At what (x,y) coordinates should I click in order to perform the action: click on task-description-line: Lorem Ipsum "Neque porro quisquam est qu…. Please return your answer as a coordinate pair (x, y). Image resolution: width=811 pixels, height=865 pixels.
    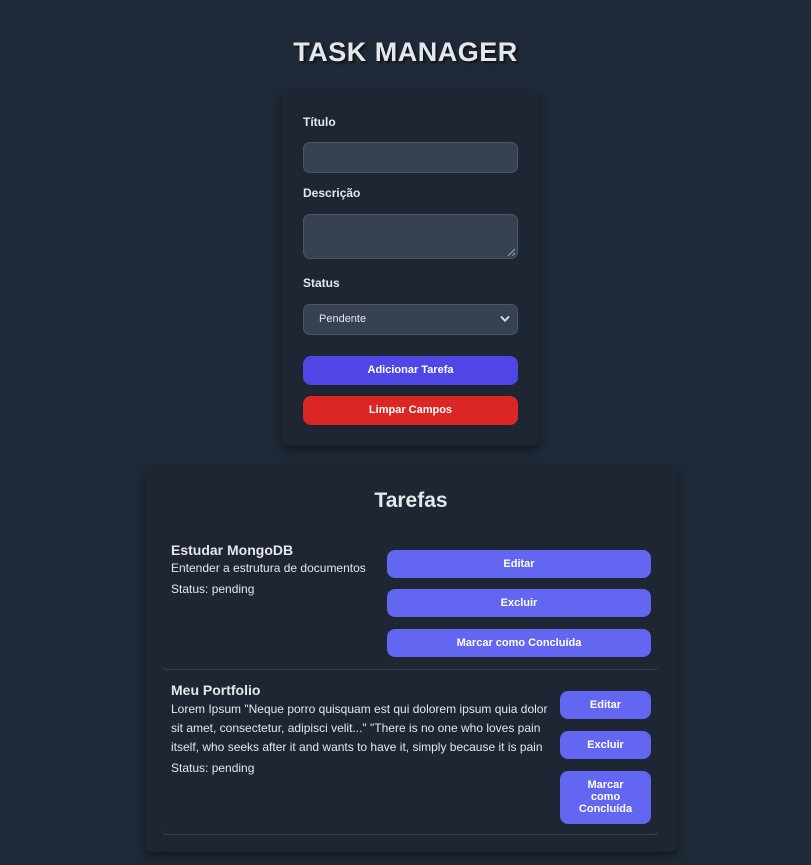
    Looking at the image, I should click on (359, 709).